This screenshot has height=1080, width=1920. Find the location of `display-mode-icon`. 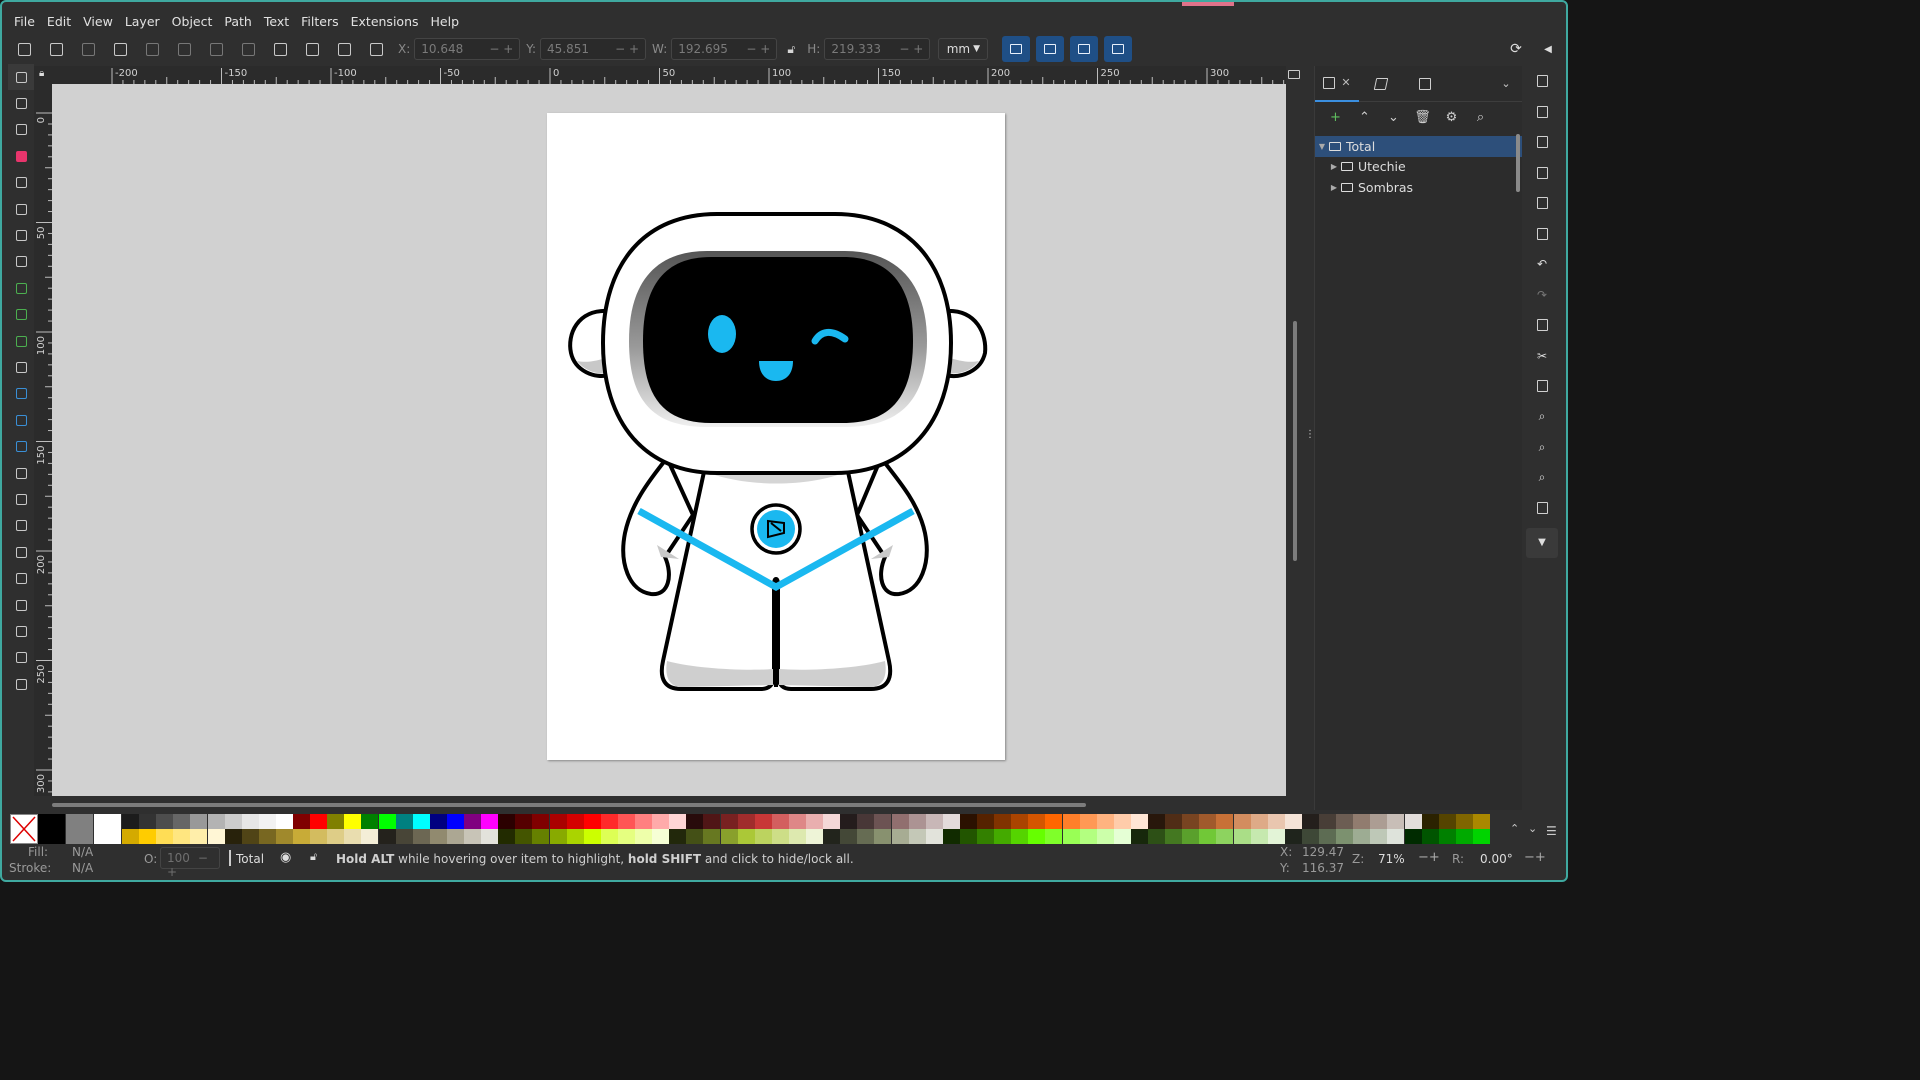

display-mode-icon is located at coordinates (1294, 74).